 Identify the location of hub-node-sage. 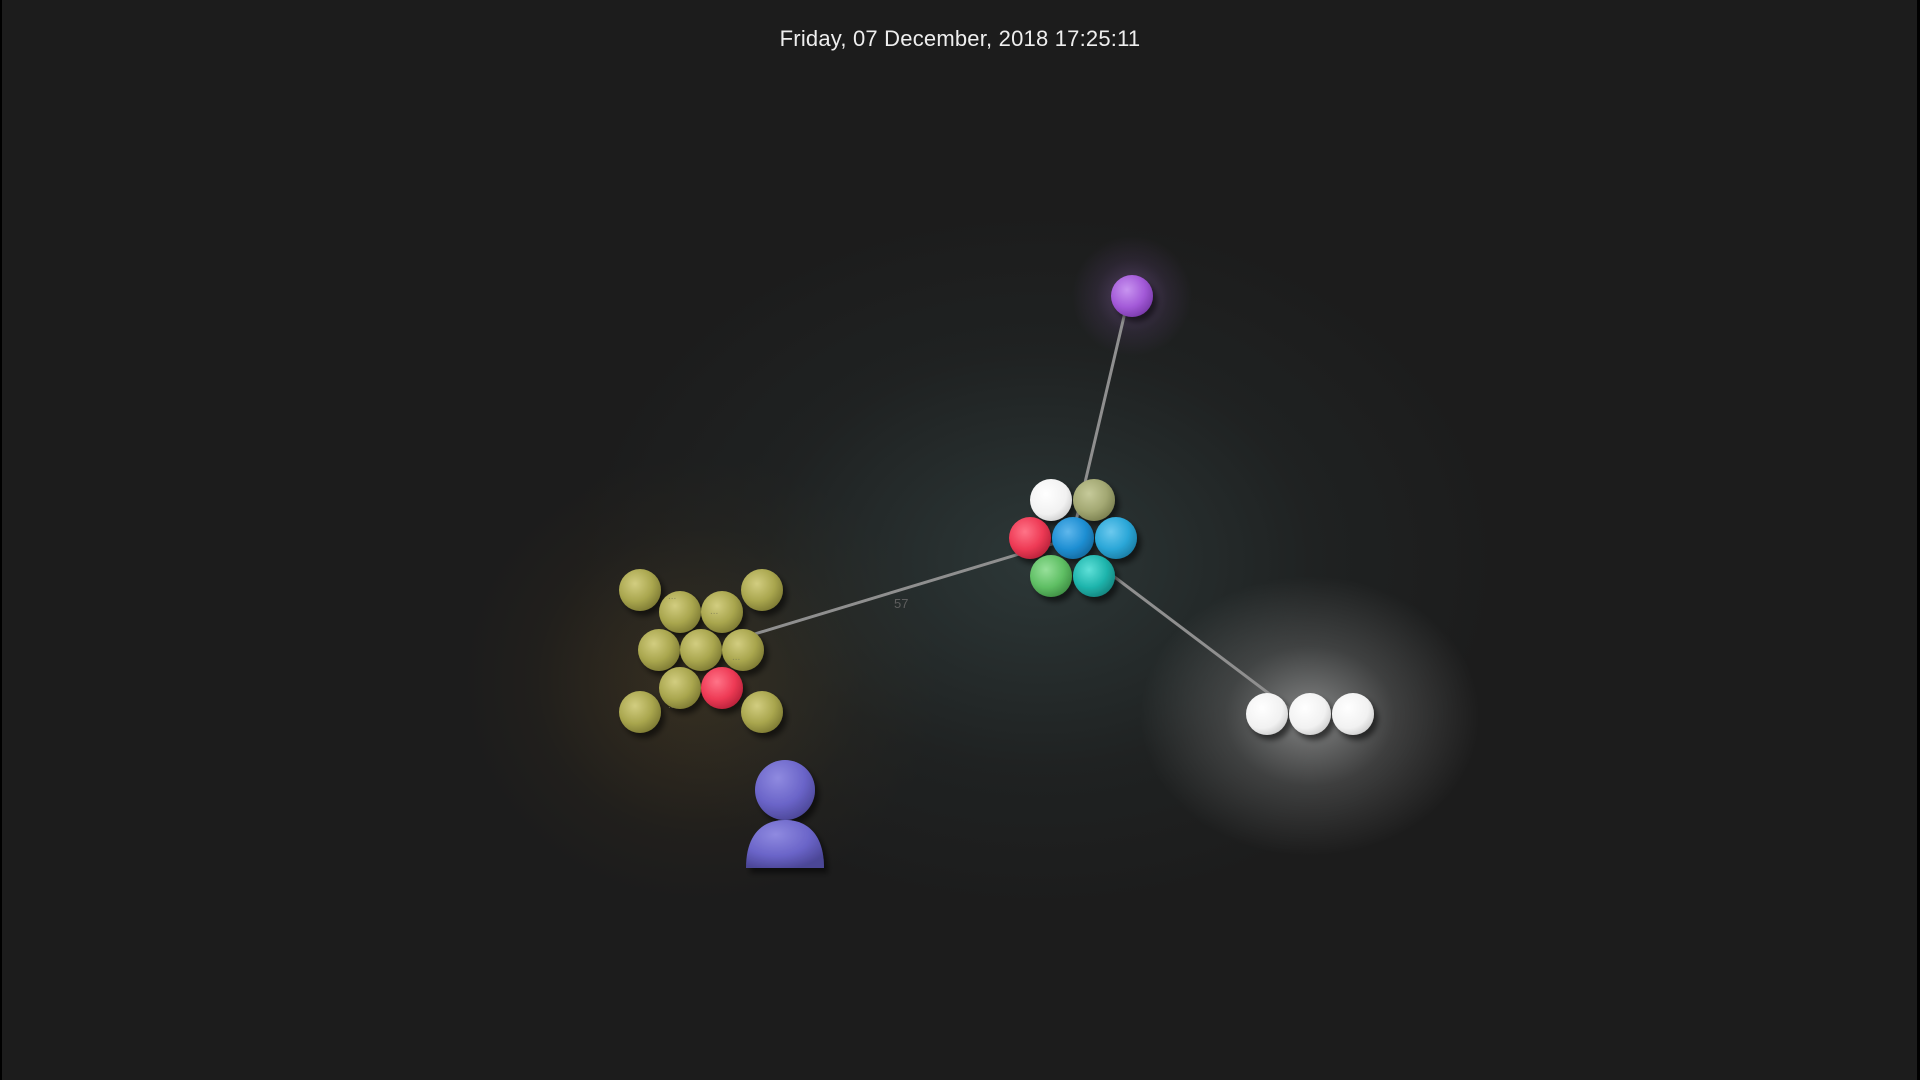
(1094, 500).